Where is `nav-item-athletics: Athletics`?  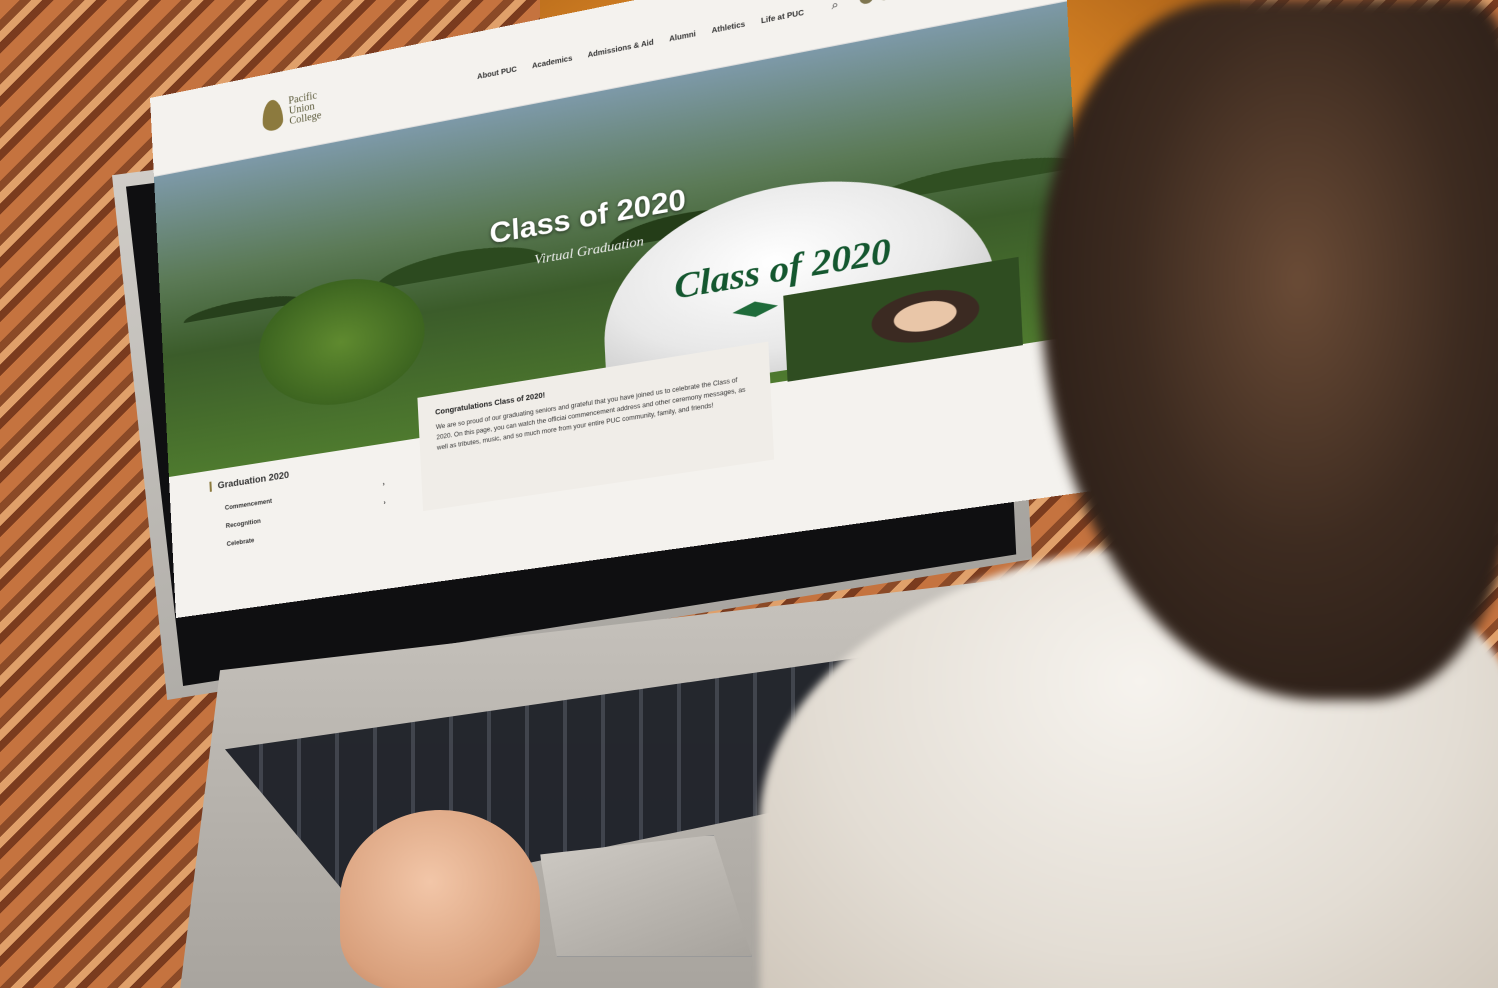
nav-item-athletics: Athletics is located at coordinates (728, 28).